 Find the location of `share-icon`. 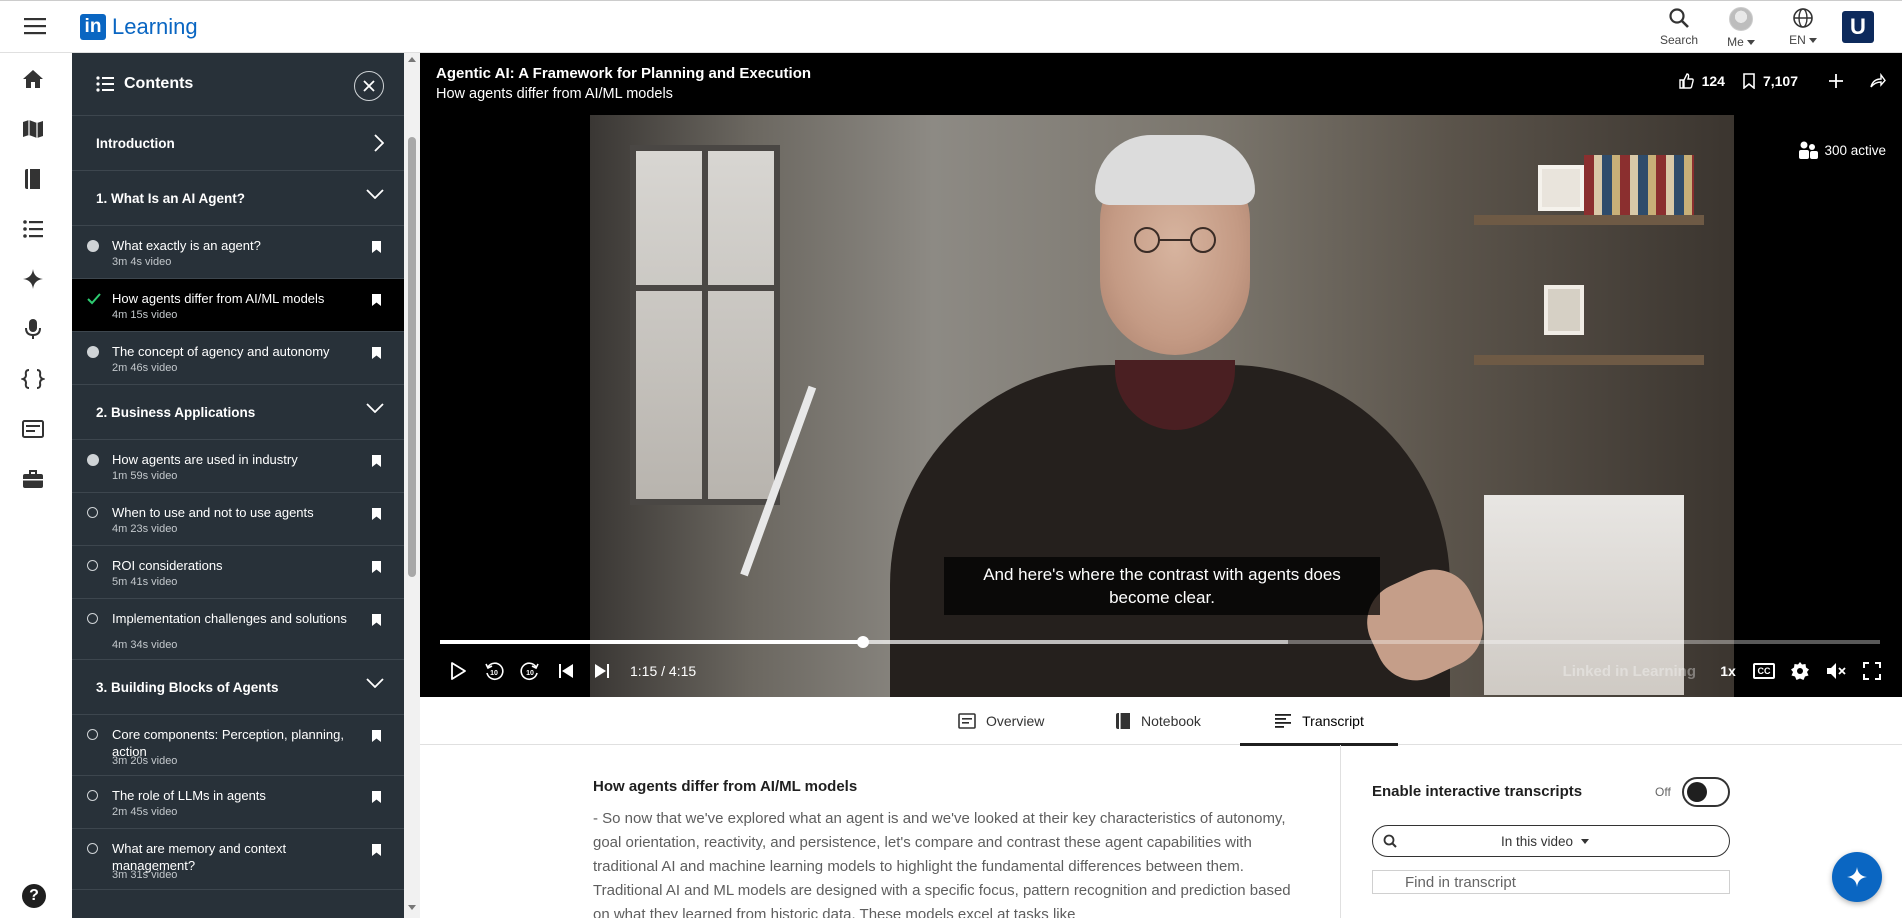

share-icon is located at coordinates (1878, 80).